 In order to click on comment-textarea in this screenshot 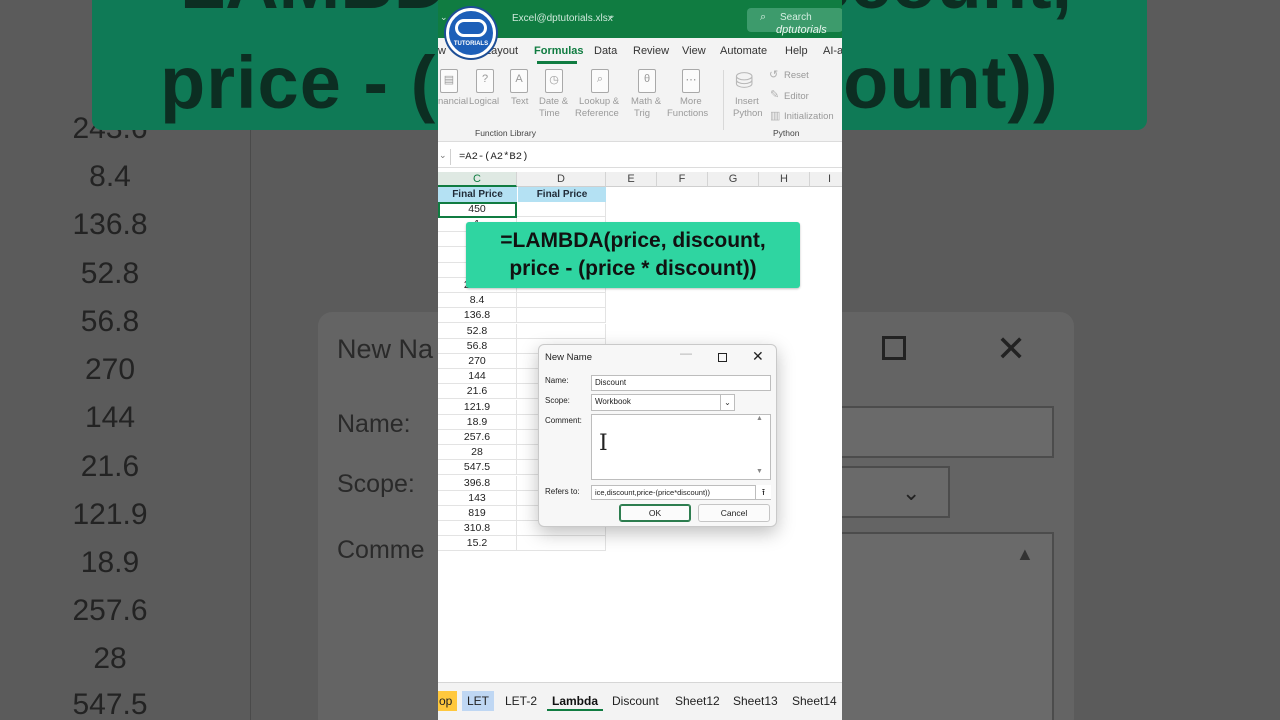, I will do `click(681, 447)`.